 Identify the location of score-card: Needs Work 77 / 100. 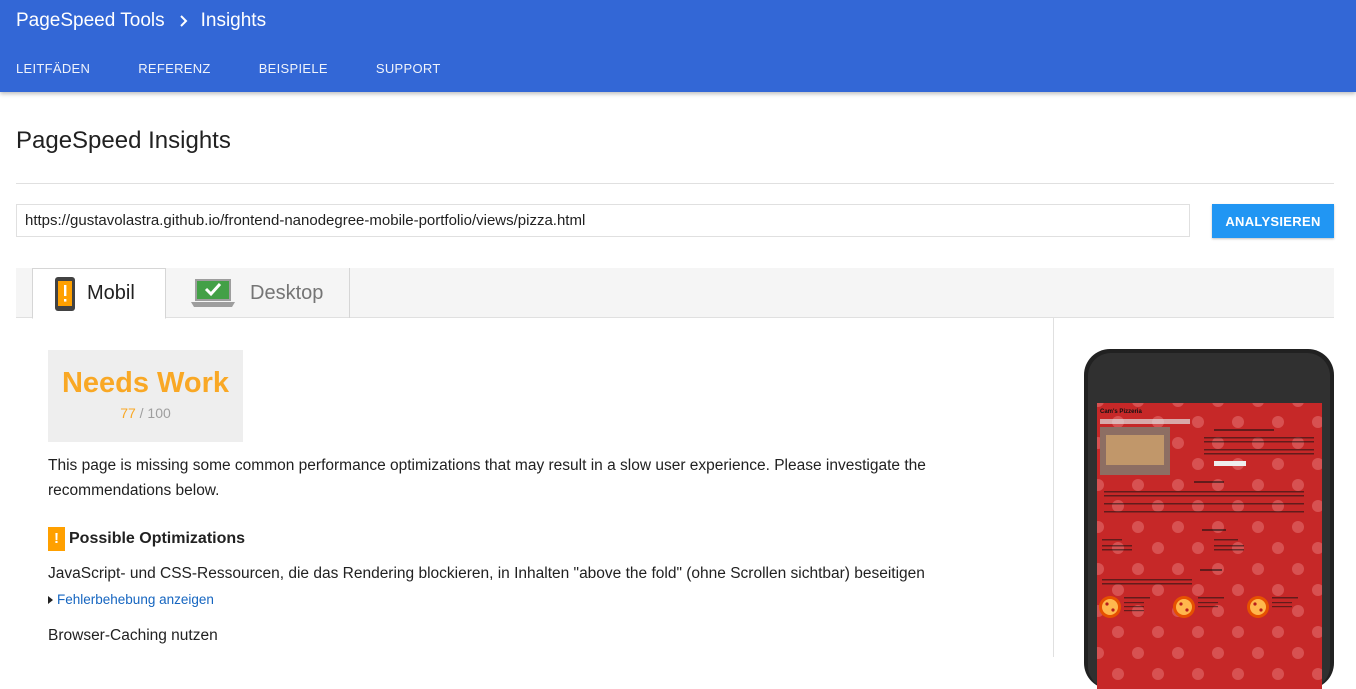
(145, 396).